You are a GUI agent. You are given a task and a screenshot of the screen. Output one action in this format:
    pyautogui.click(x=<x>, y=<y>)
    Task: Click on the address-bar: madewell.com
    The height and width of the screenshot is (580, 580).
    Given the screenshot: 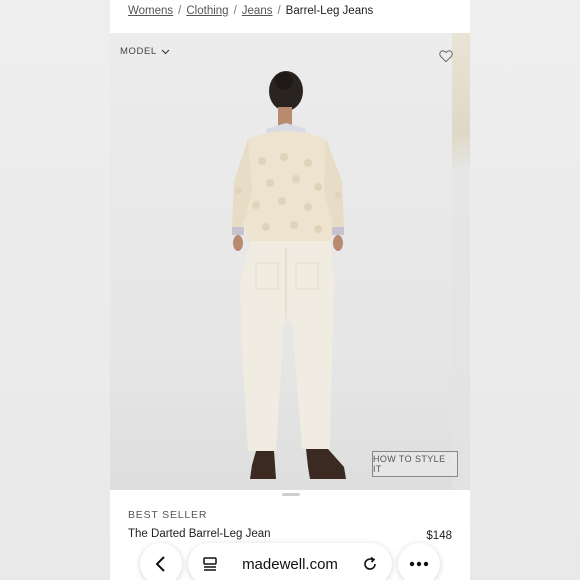 What is the action you would take?
    pyautogui.click(x=290, y=561)
    